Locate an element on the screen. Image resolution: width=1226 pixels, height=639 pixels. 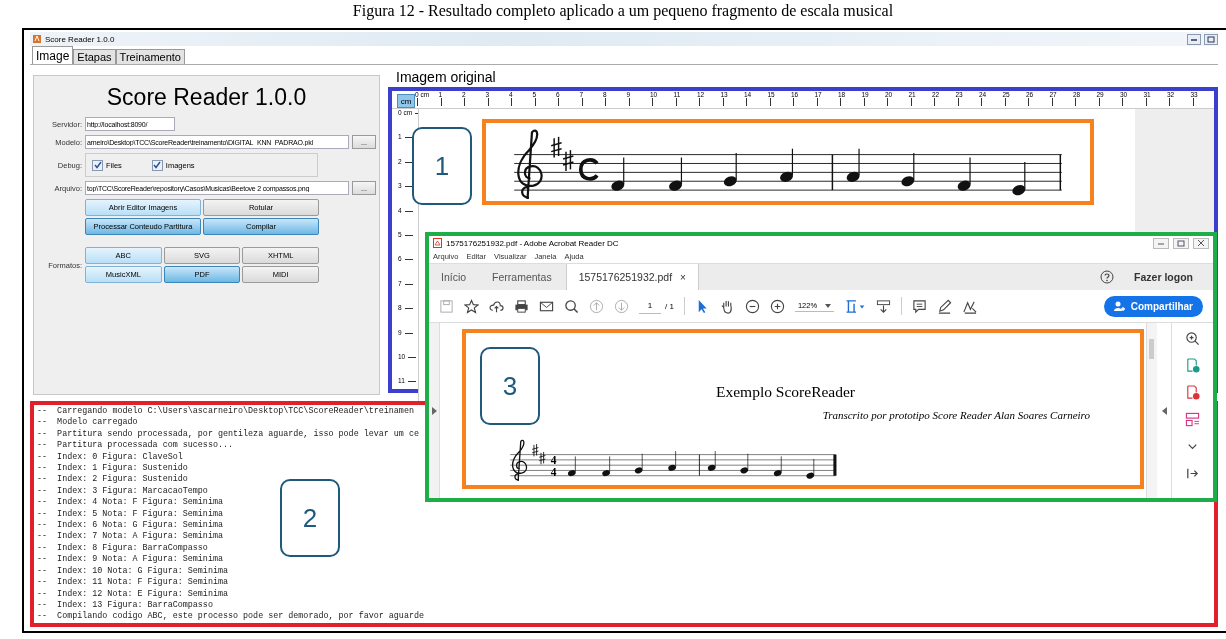
log-line: -- Index: 13 Figura: BarraCompasso is located at coordinates (125, 605).